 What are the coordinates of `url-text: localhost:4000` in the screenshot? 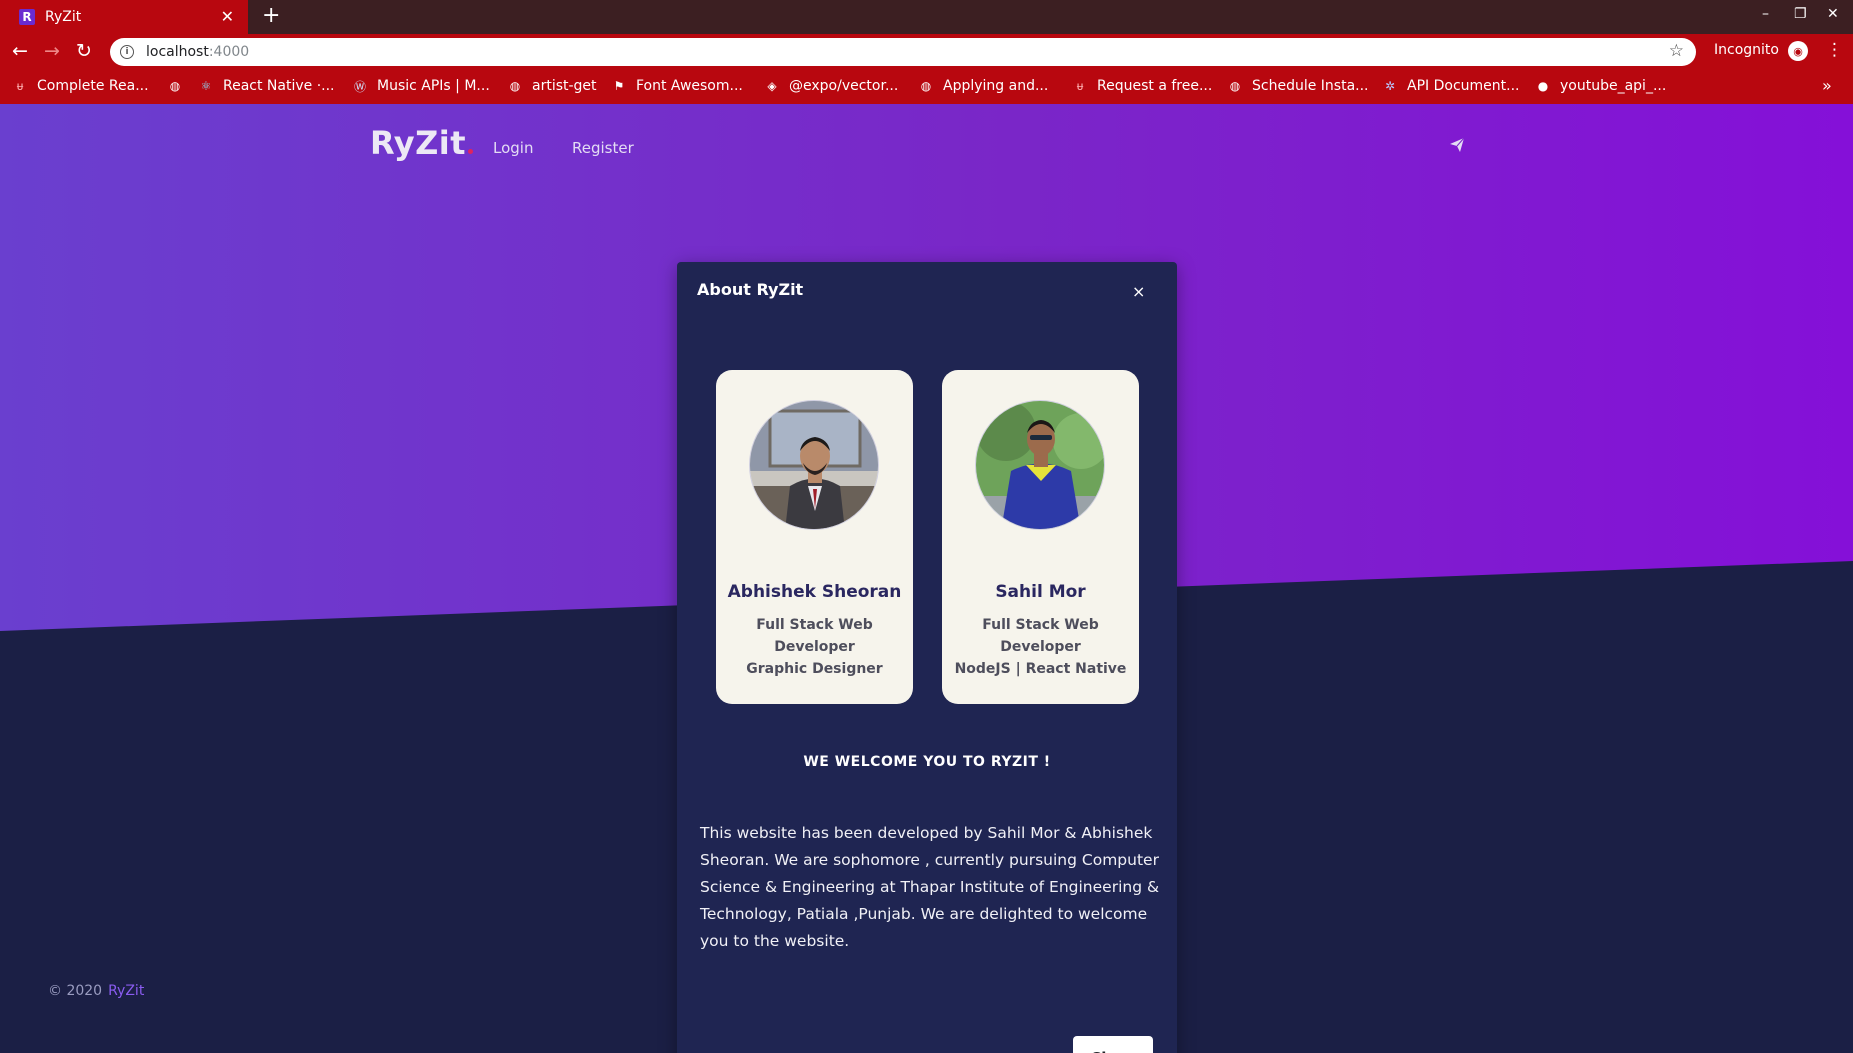 It's located at (197, 52).